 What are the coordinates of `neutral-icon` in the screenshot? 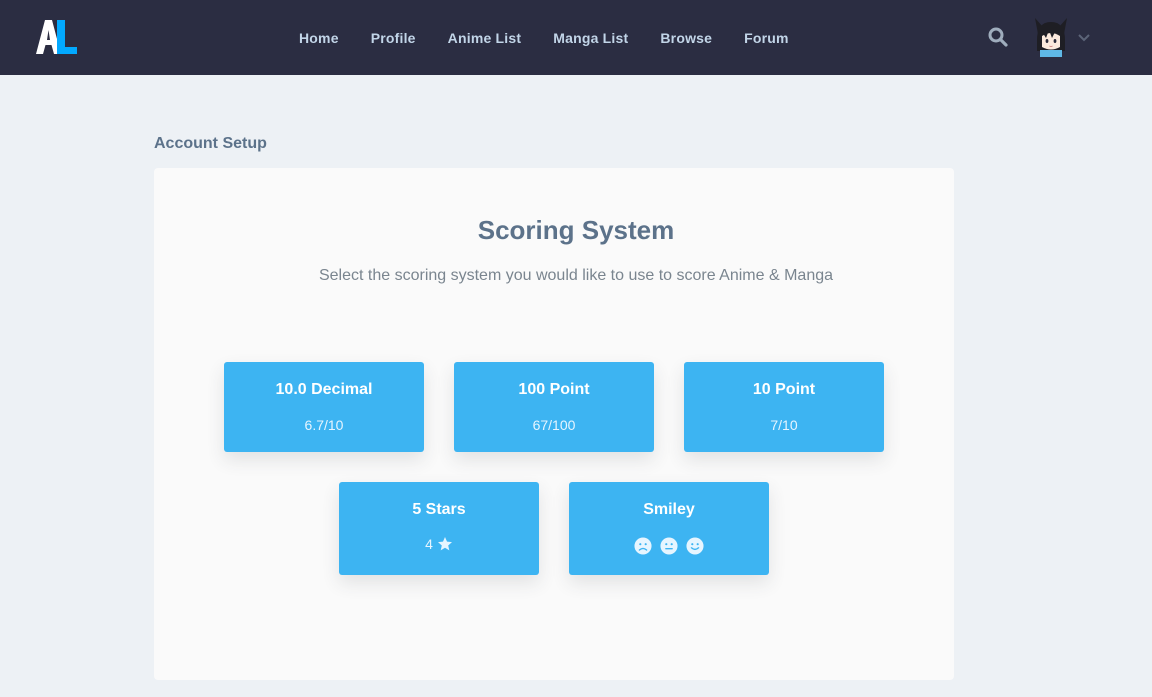 It's located at (669, 546).